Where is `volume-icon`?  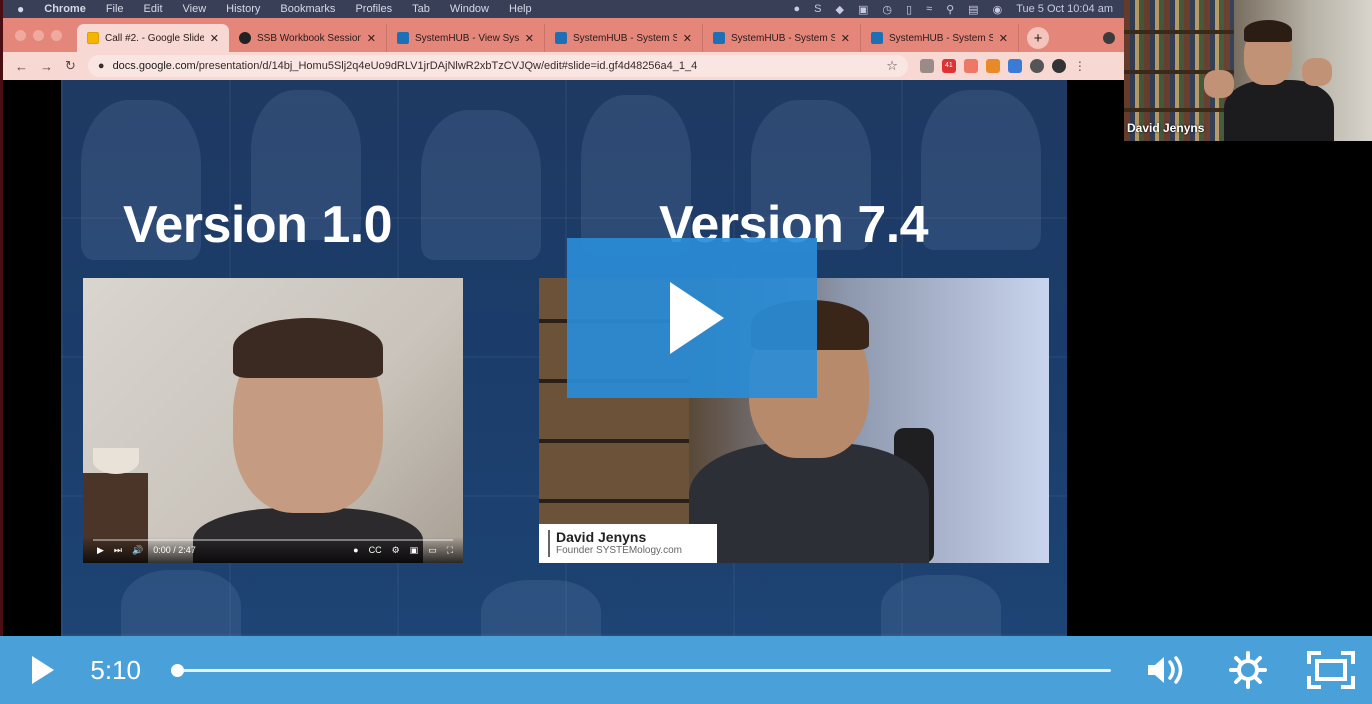
volume-icon is located at coordinates (1165, 670).